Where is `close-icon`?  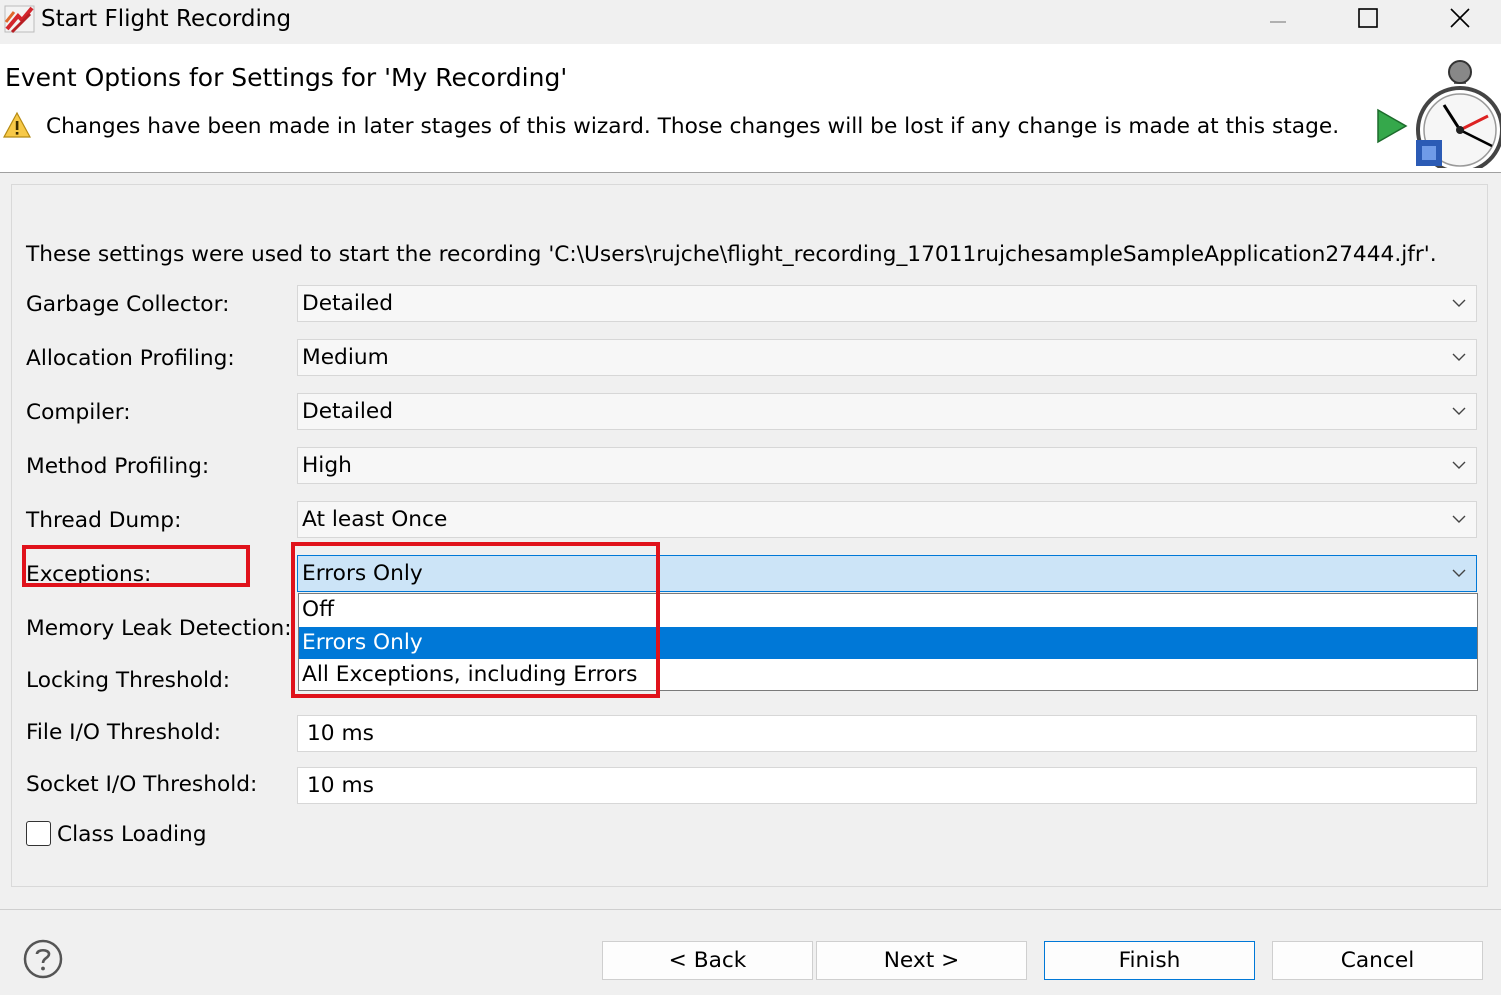
close-icon is located at coordinates (1460, 18).